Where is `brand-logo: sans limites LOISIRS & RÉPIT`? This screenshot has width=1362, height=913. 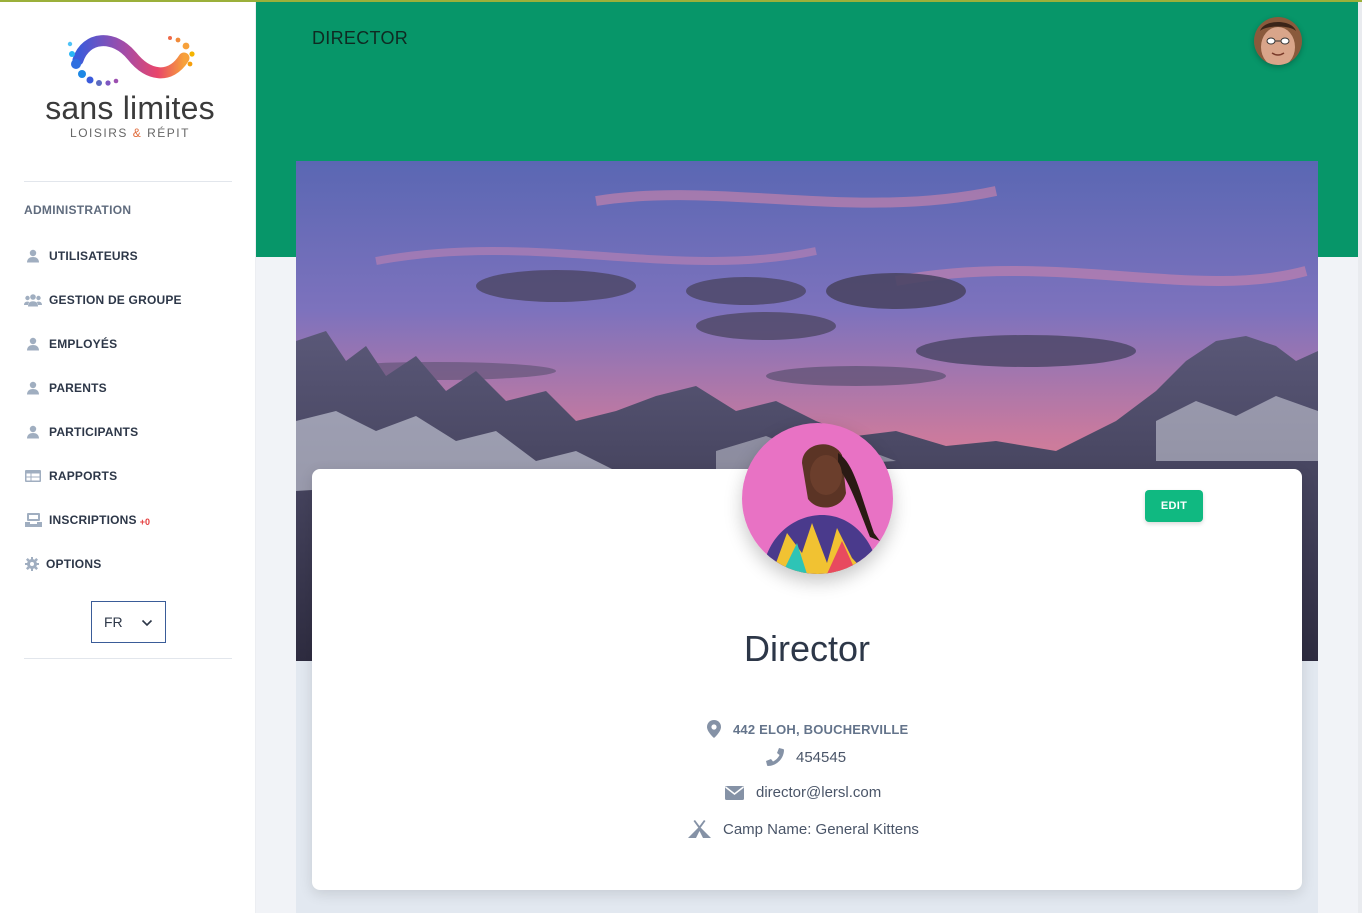
brand-logo: sans limites LOISIRS & RÉPIT is located at coordinates (130, 86).